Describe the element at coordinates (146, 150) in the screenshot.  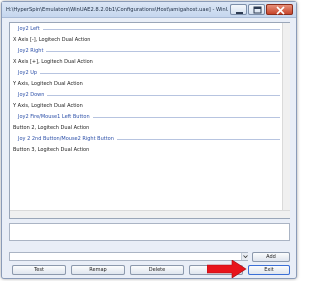
I see `mapping-list-item: Button 3, Logitech Dual Action` at that location.